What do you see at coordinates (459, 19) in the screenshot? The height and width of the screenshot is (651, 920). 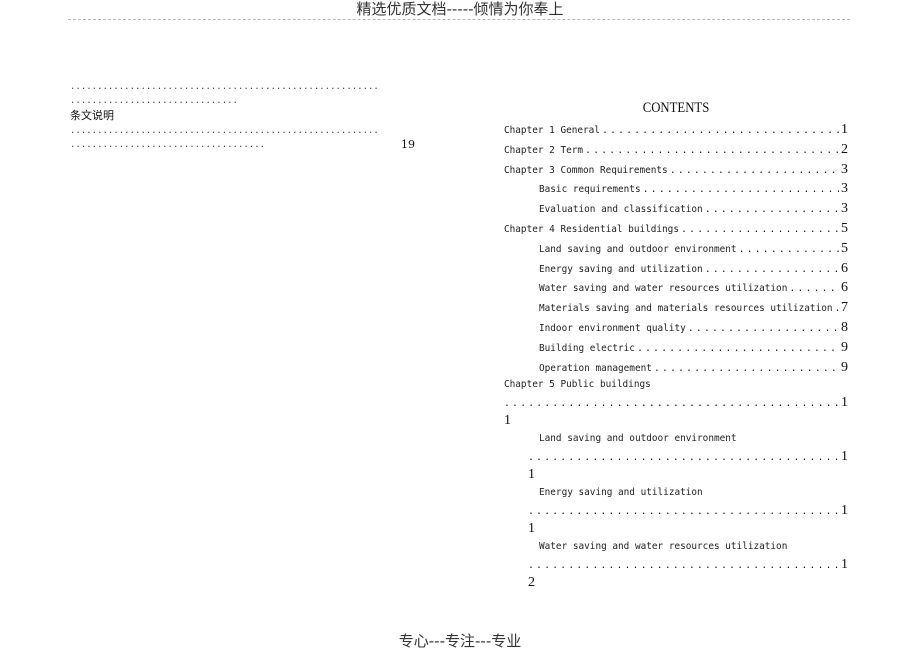 I see `header-divider` at bounding box center [459, 19].